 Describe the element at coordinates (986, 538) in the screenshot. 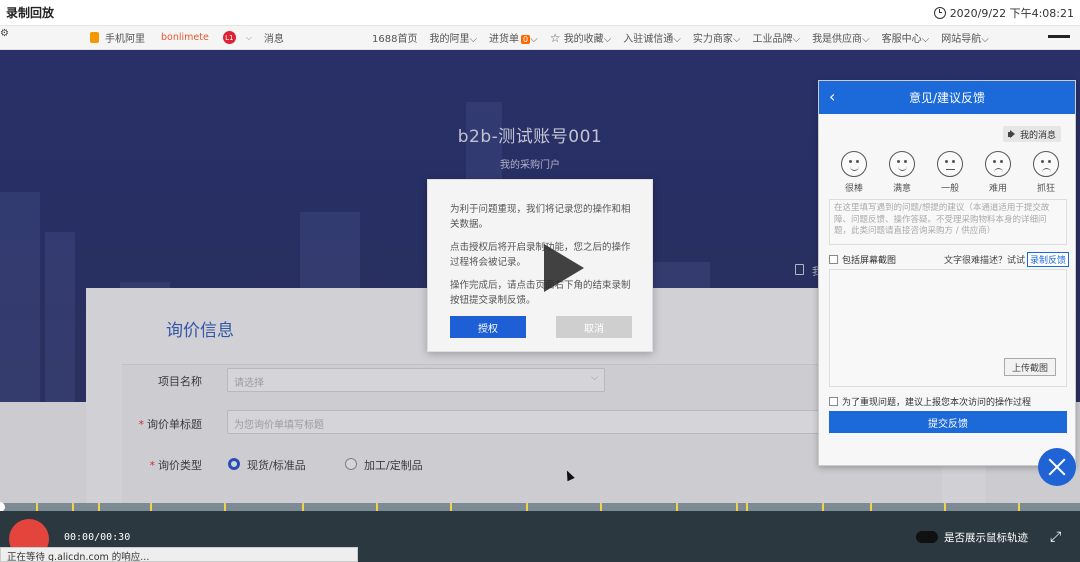

I see `show-cursor-label: 是否展示鼠标轨迹` at that location.